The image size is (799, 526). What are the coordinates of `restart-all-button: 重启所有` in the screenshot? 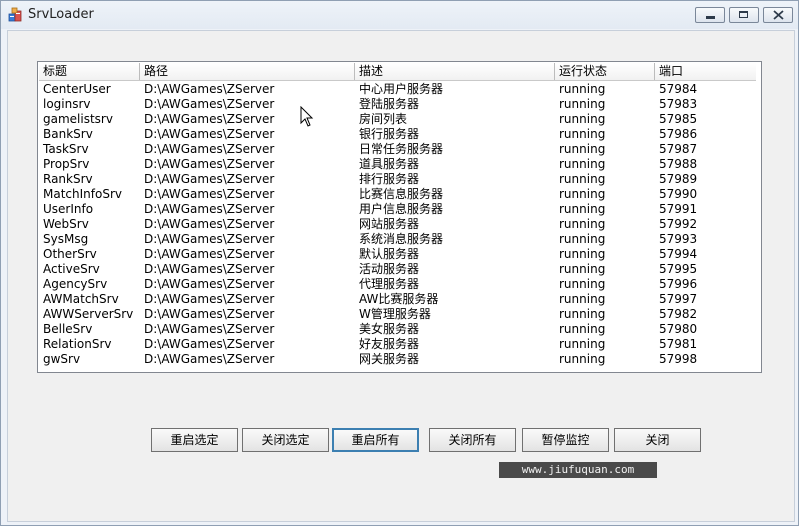 It's located at (375, 440).